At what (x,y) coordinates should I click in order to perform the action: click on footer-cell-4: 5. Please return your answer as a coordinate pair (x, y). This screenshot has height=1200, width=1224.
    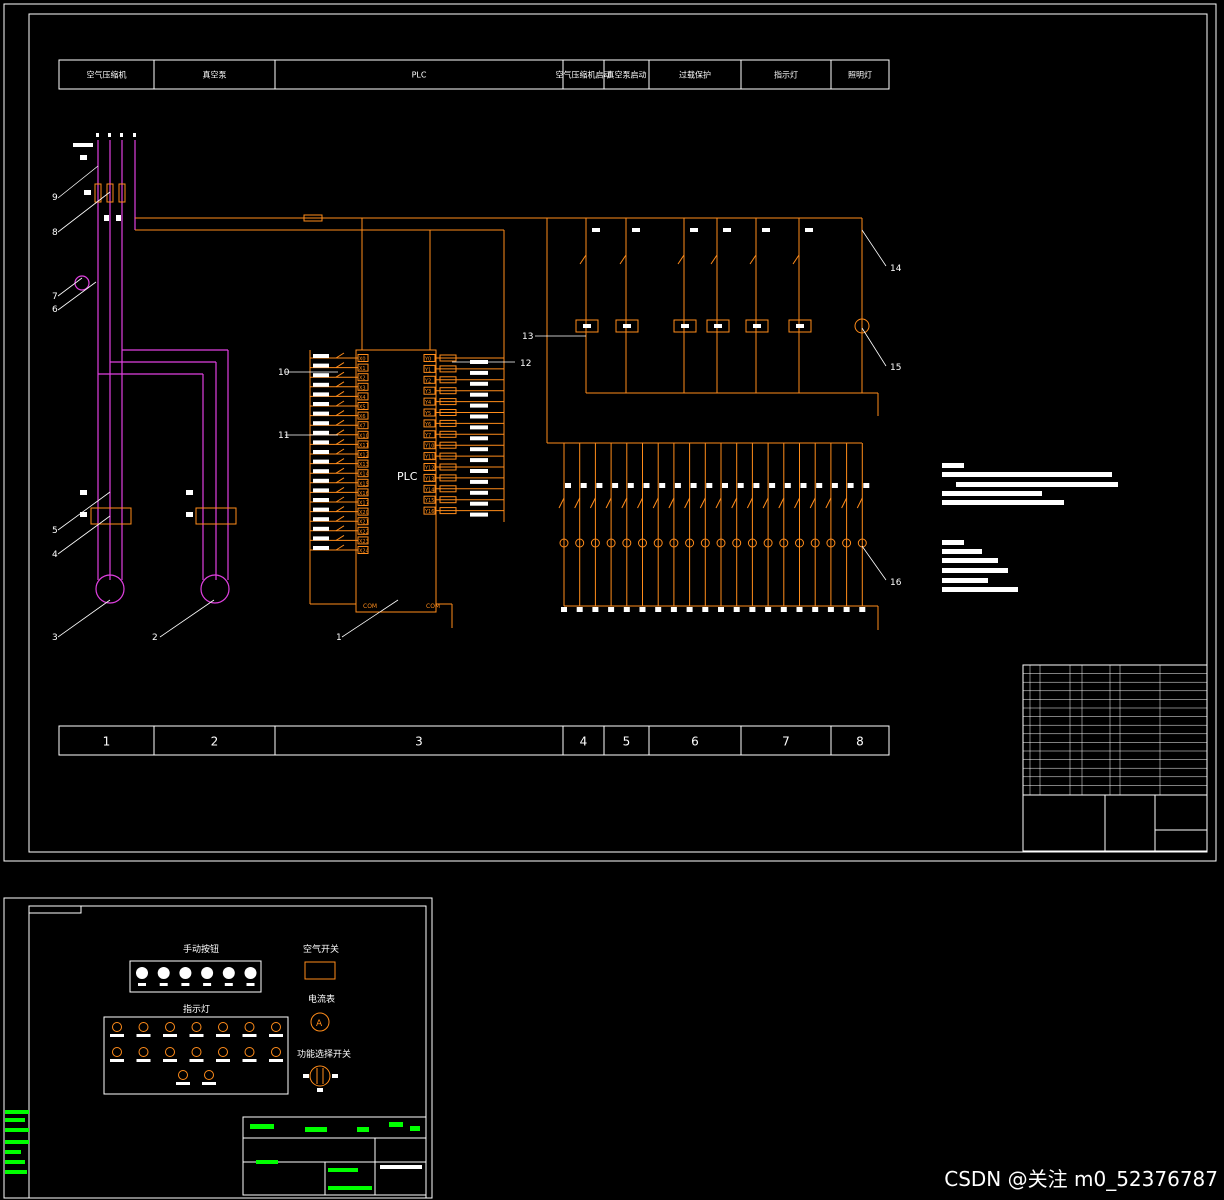
    Looking at the image, I should click on (627, 742).